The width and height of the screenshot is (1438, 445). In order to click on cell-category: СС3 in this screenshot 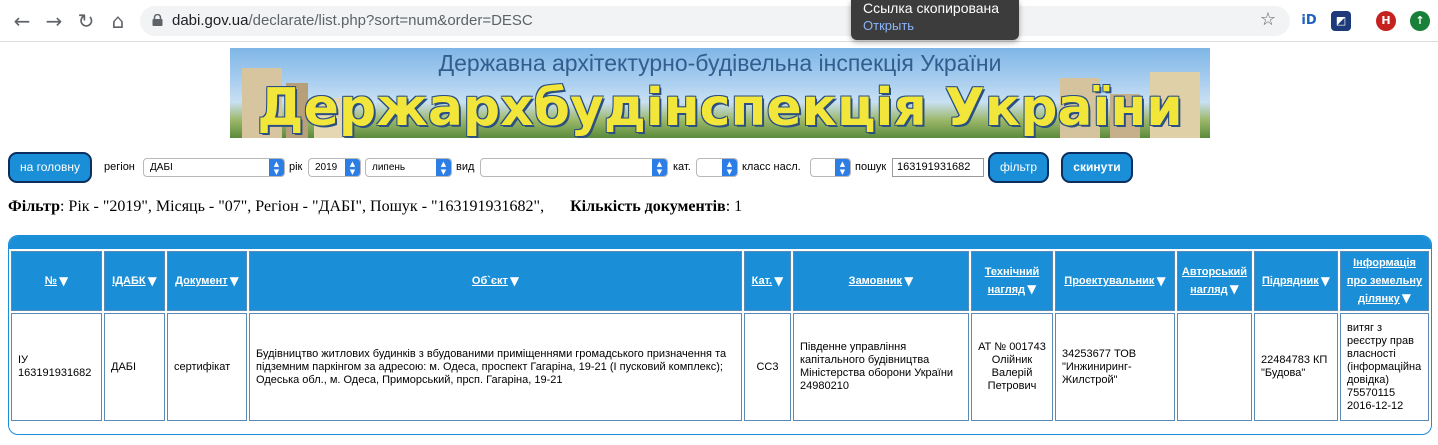, I will do `click(767, 367)`.